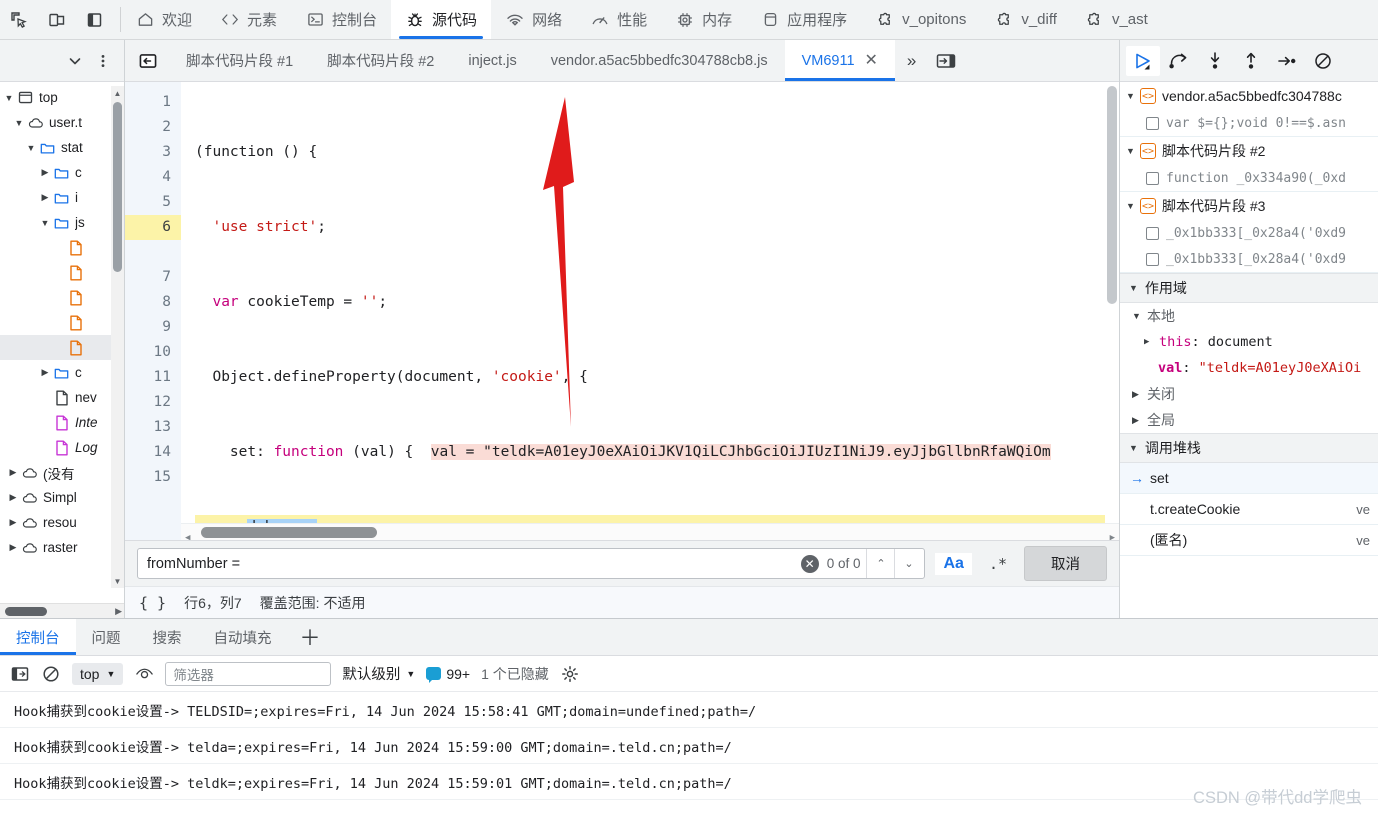  Describe the element at coordinates (1249, 342) in the screenshot. I see `scope-prop-this: ▶ this: document` at that location.